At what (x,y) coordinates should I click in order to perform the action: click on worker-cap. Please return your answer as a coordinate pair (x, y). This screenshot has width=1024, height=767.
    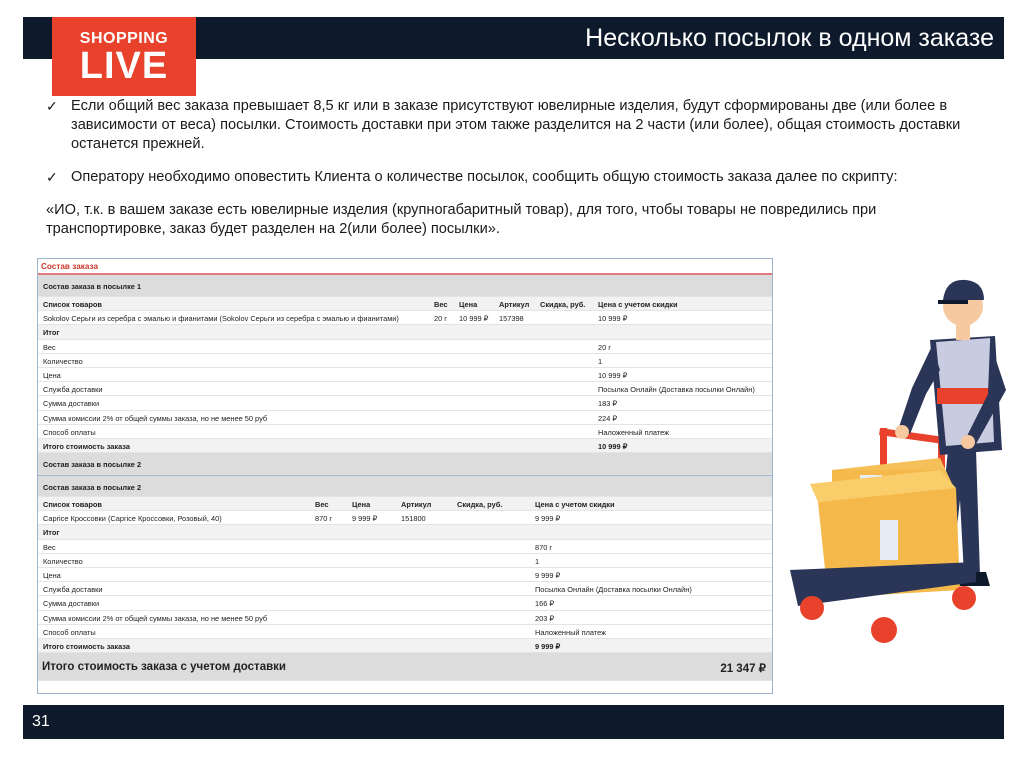
    Looking at the image, I should click on (963, 289).